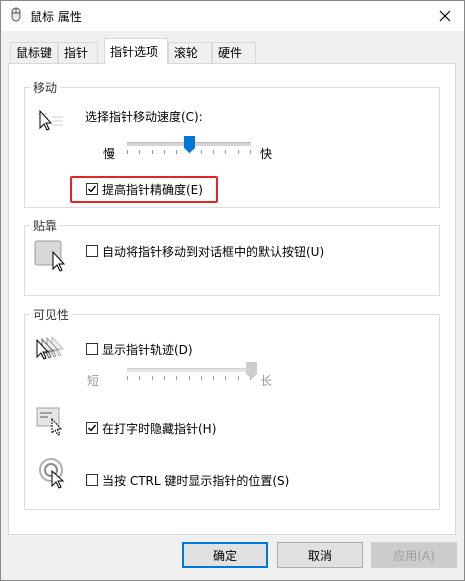  I want to click on hide-pointer-icon, so click(49, 421).